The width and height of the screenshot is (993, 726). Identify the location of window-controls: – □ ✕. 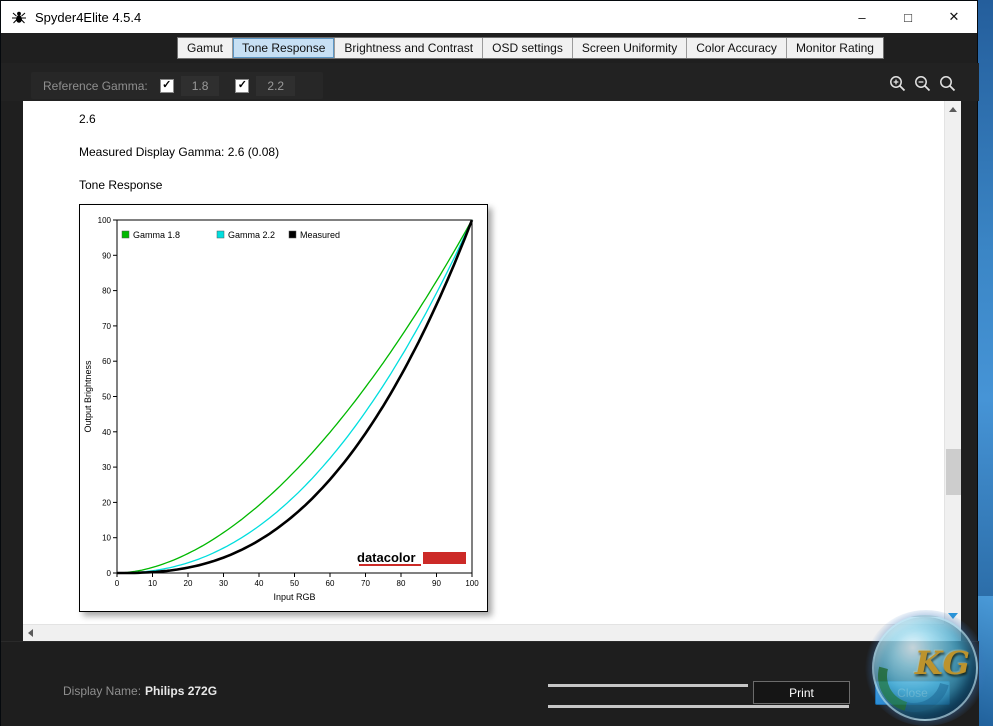
(908, 17).